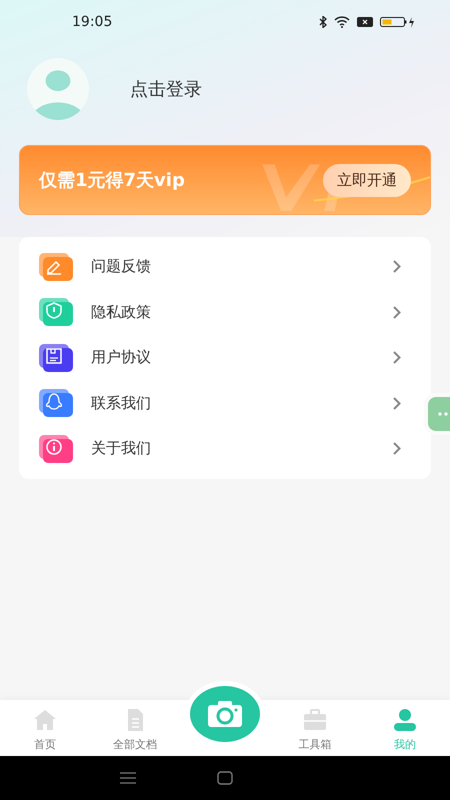  Describe the element at coordinates (166, 89) in the screenshot. I see `login-link: 点击登录` at that location.